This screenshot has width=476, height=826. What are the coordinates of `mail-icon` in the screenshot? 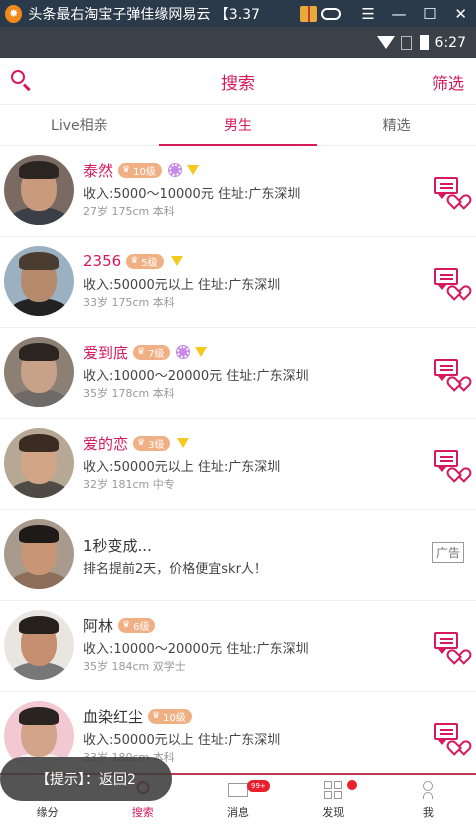 It's located at (238, 790).